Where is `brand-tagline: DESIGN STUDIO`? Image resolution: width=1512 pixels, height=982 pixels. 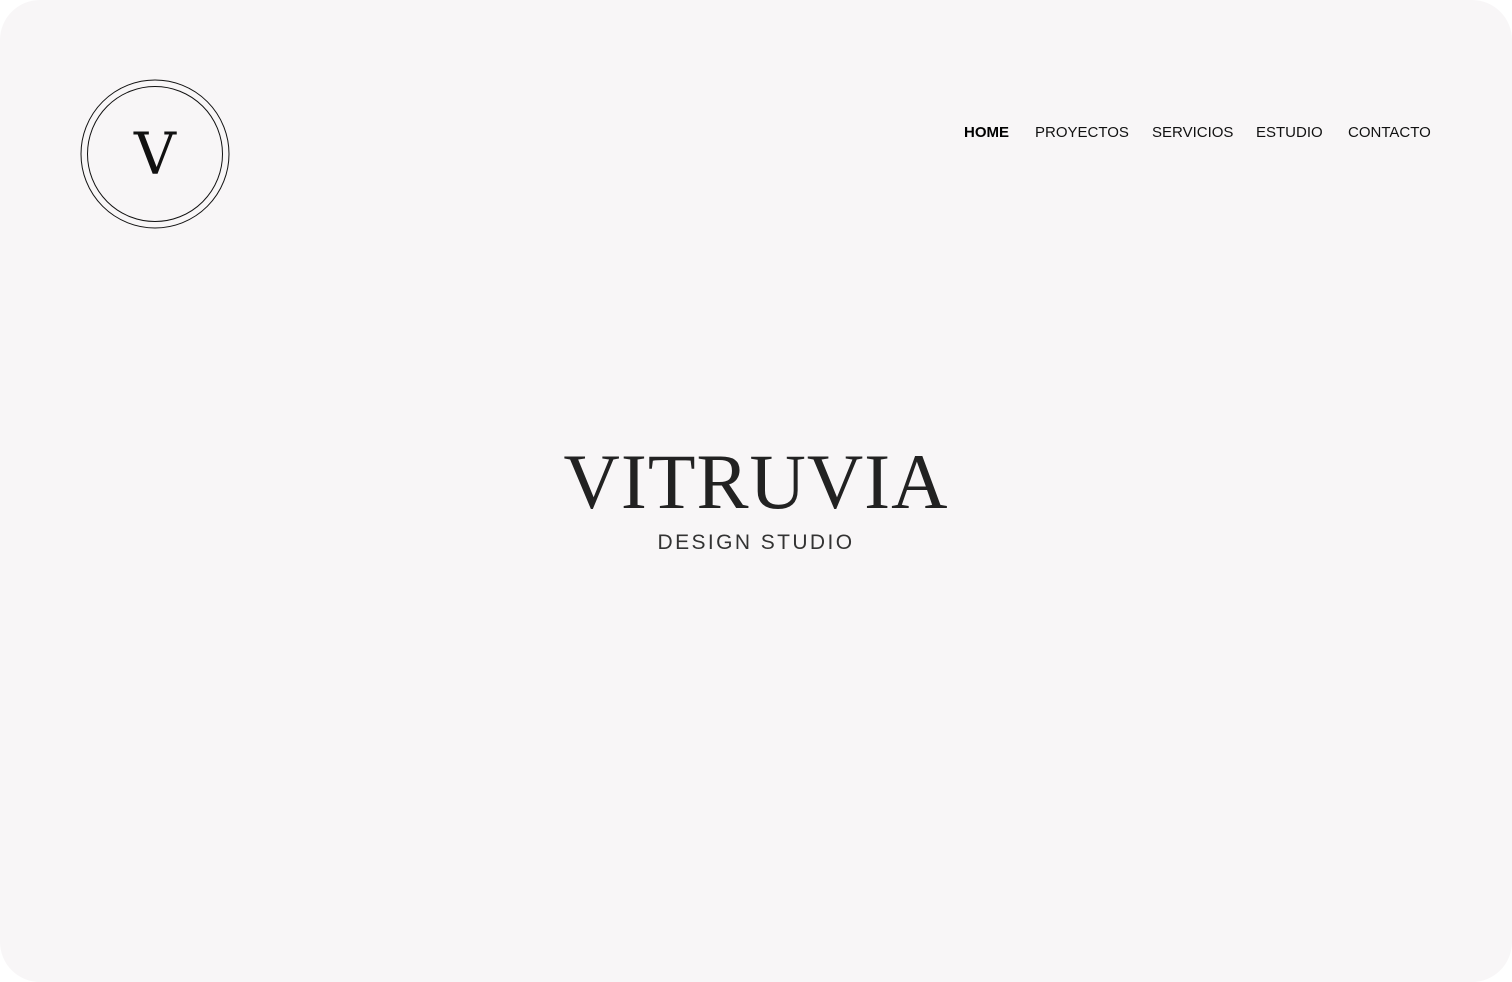
brand-tagline: DESIGN STUDIO is located at coordinates (756, 542).